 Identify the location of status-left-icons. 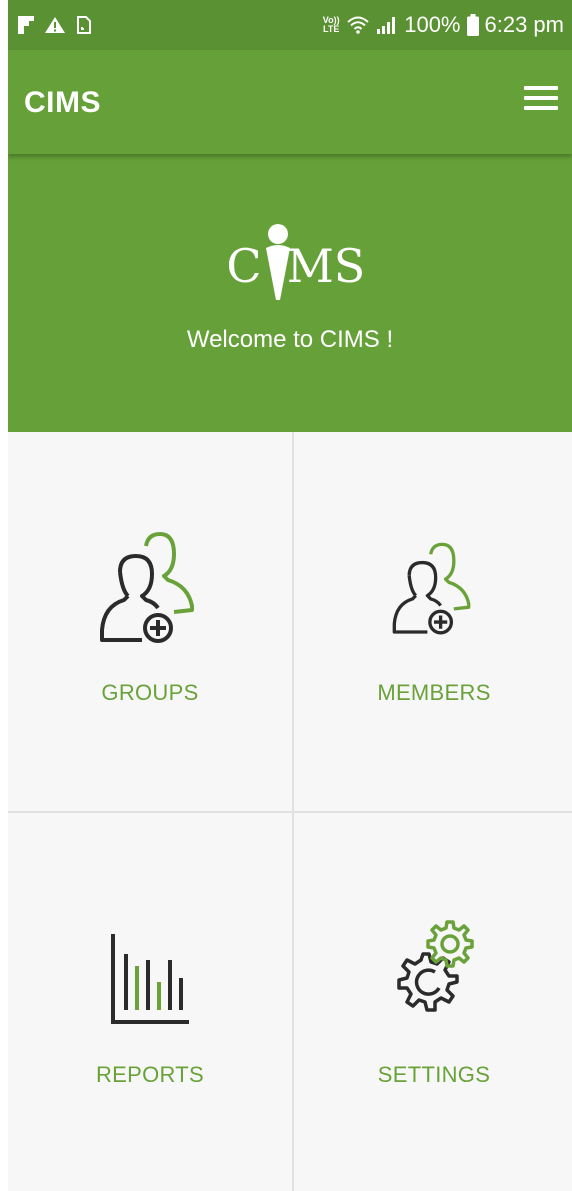
(50, 25).